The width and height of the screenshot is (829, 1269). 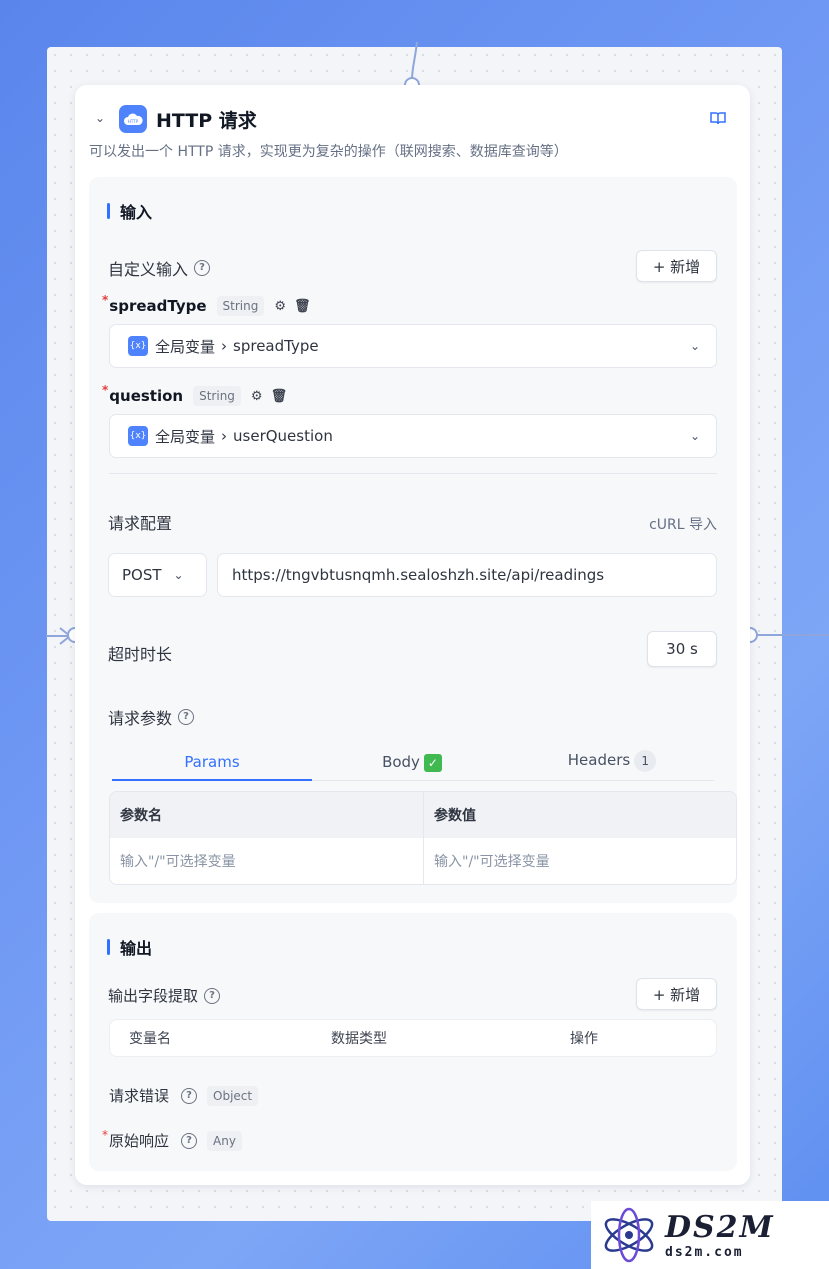 What do you see at coordinates (140, 654) in the screenshot?
I see `timeout-label: 超时时长` at bounding box center [140, 654].